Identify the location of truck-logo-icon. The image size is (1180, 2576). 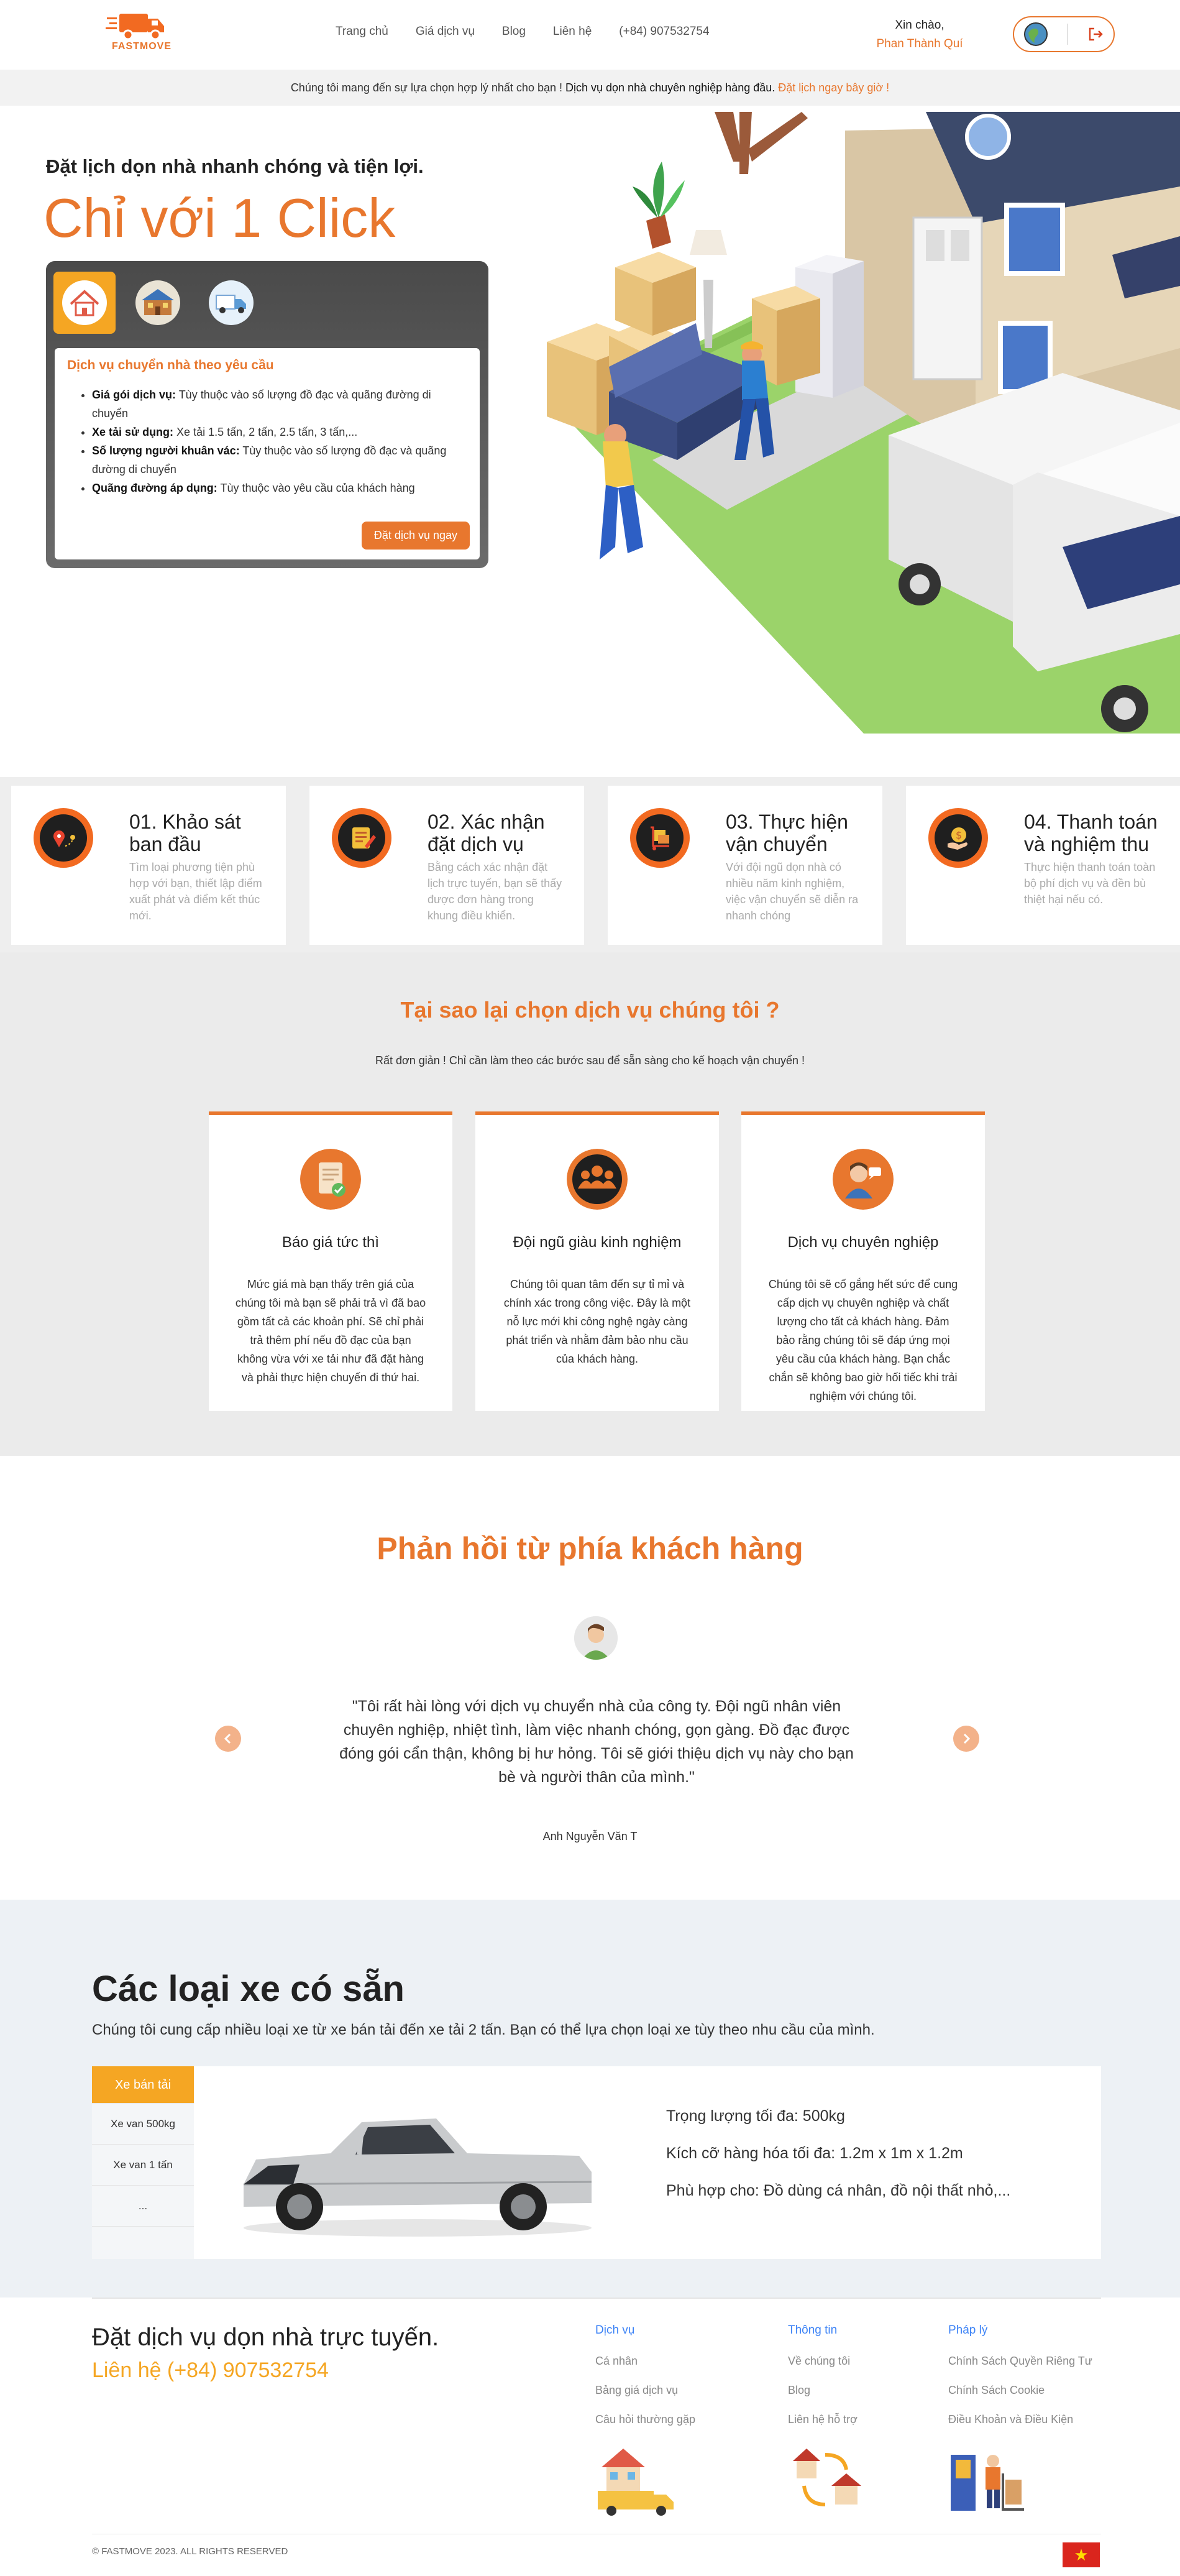
(135, 27).